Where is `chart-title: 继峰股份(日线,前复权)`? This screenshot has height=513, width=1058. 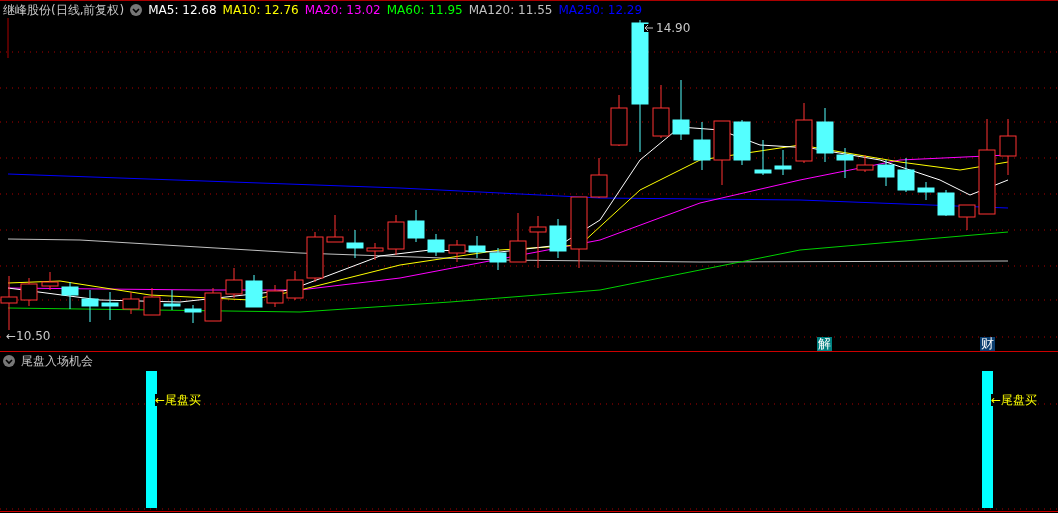
chart-title: 继峰股份(日线,前复权) is located at coordinates (64, 10).